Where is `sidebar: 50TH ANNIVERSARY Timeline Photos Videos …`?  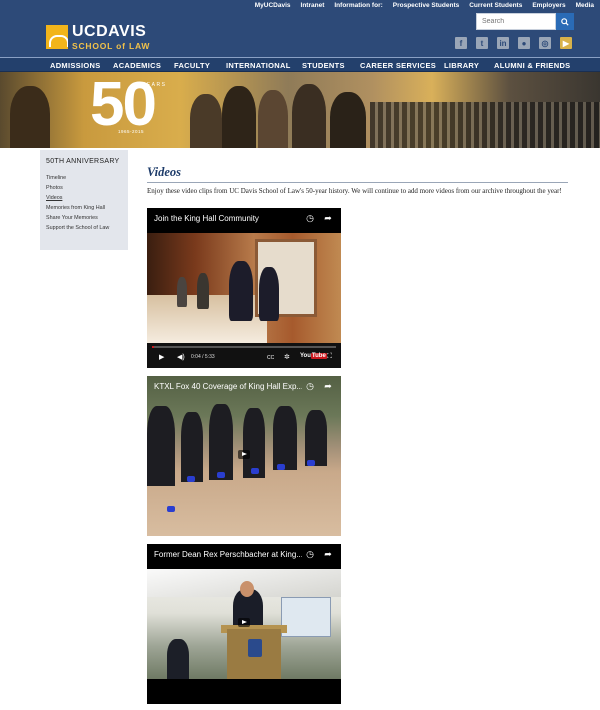
sidebar: 50TH ANNIVERSARY Timeline Photos Videos … is located at coordinates (84, 200).